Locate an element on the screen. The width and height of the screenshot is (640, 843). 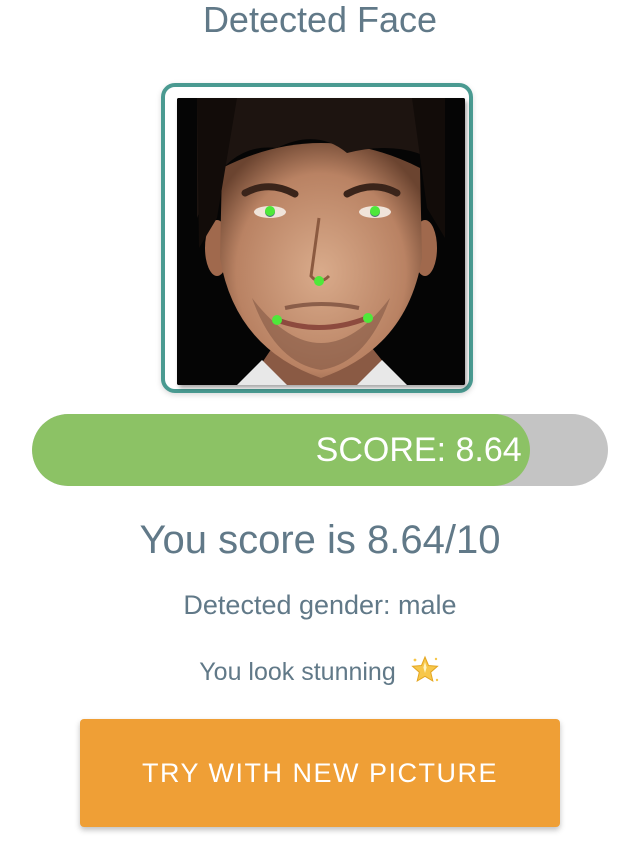
landmark-nose is located at coordinates (319, 281).